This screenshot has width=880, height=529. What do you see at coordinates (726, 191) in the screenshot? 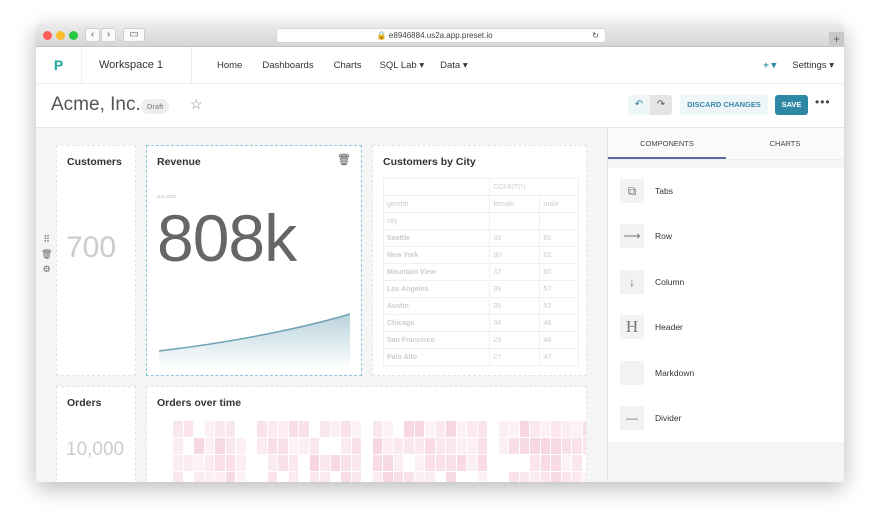
I see `component-tabs: ⧉ Tabs` at bounding box center [726, 191].